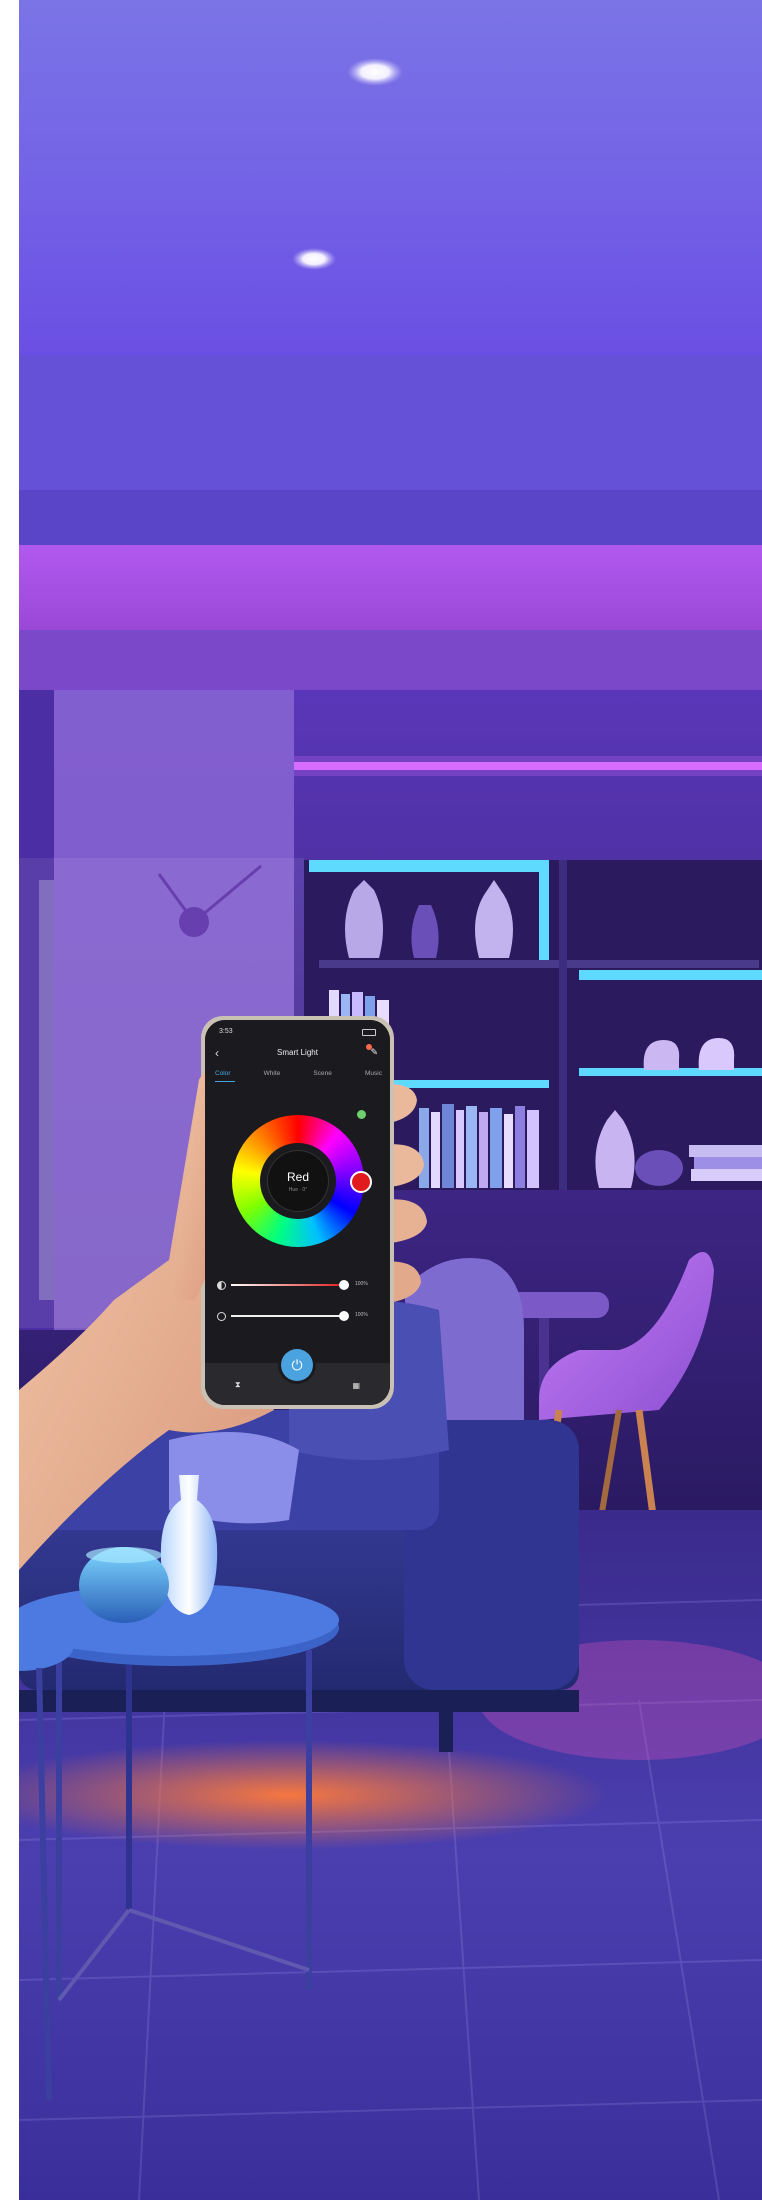  Describe the element at coordinates (374, 1052) in the screenshot. I see `edit-icon: ✎` at that location.